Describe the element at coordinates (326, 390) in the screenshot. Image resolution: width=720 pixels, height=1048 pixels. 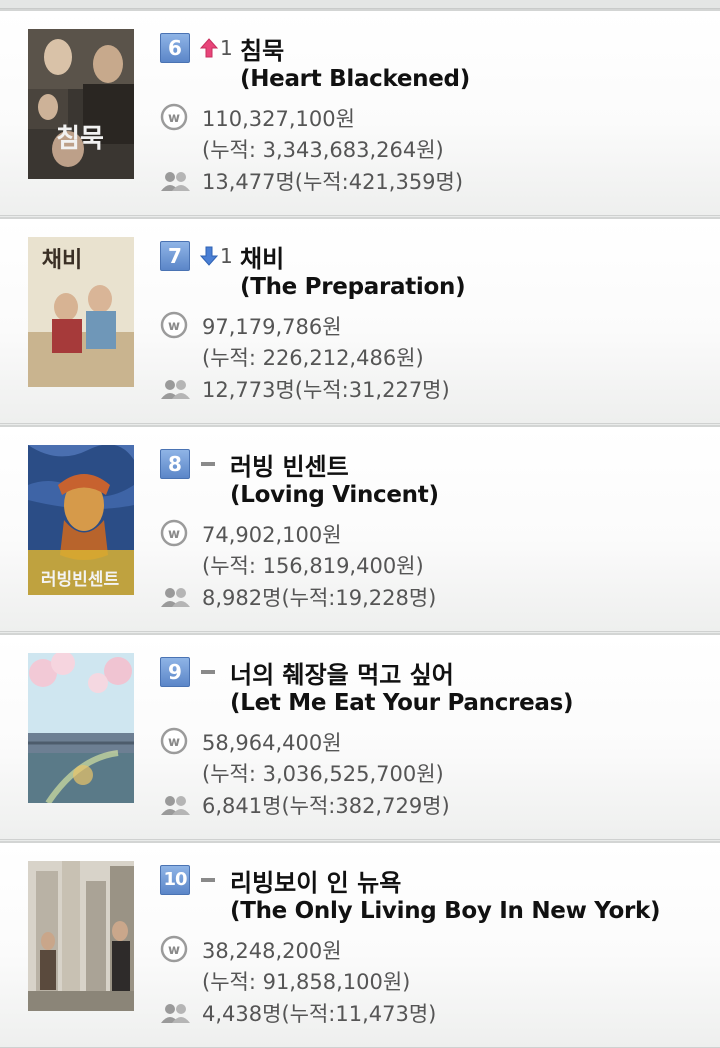
I see `audience-count: 12,773명(누적:31,227명)` at that location.